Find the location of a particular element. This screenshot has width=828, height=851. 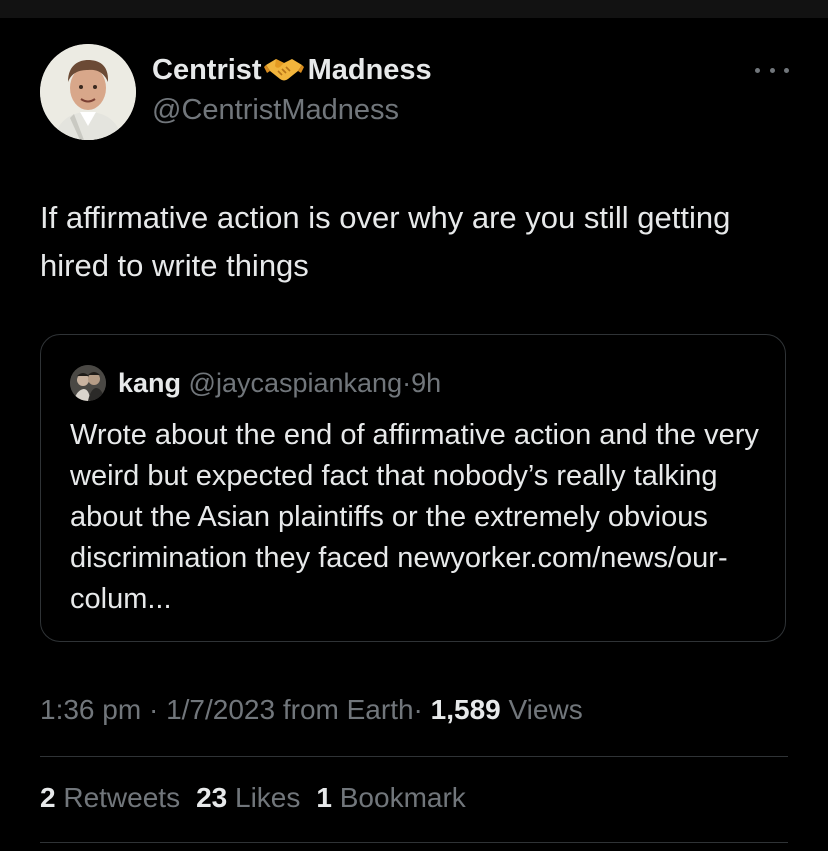

likes-count: 23 is located at coordinates (212, 797).